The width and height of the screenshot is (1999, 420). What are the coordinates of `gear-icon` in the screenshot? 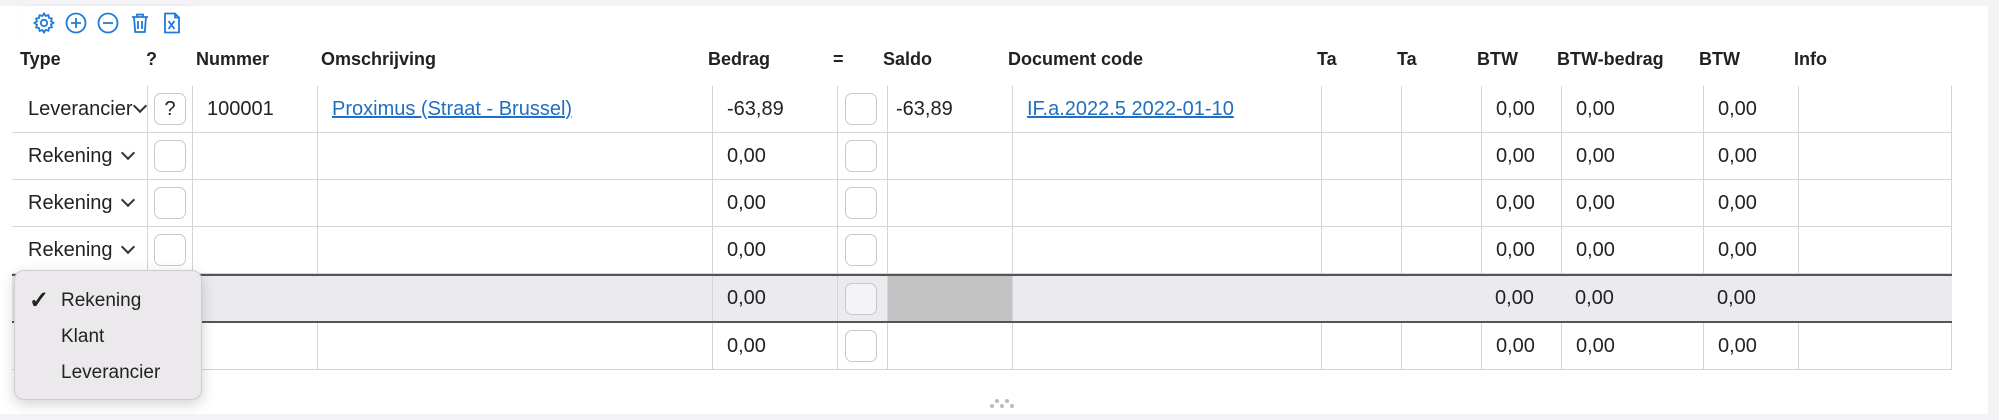 It's located at (44, 23).